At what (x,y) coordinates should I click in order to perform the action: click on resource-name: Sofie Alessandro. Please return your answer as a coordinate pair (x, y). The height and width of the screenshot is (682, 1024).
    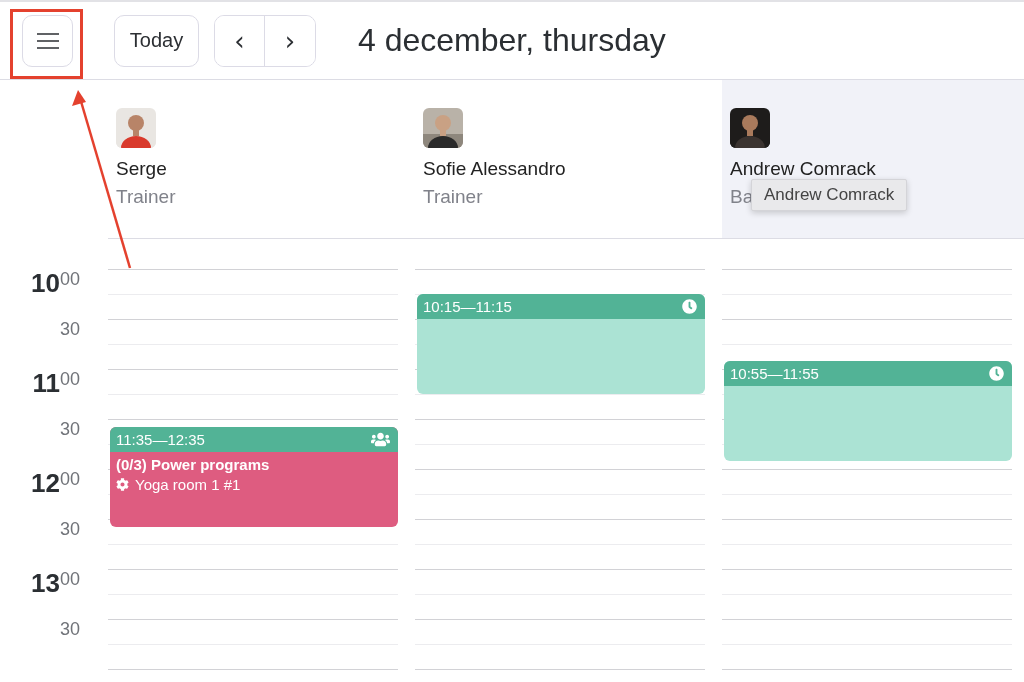
    Looking at the image, I should click on (494, 169).